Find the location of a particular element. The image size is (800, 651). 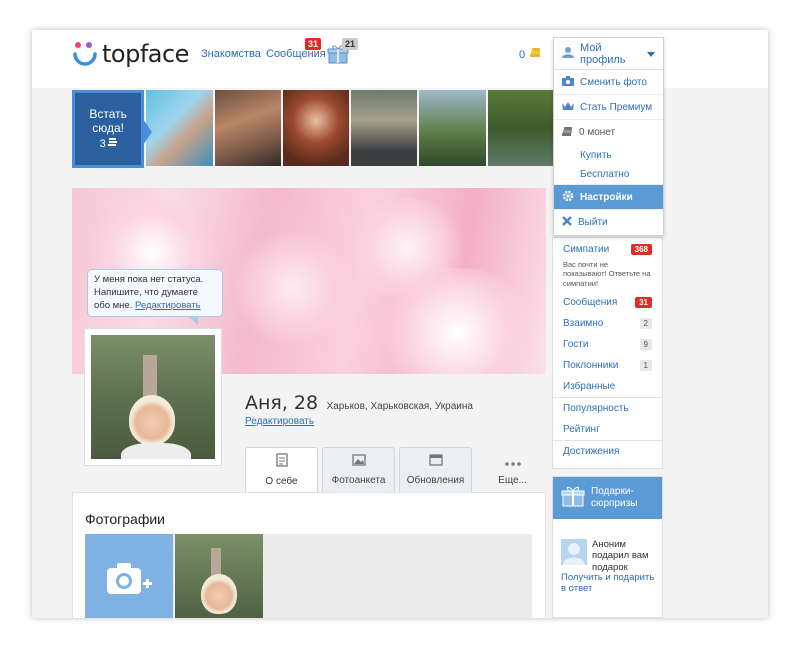

photo-shoulders is located at coordinates (156, 451).